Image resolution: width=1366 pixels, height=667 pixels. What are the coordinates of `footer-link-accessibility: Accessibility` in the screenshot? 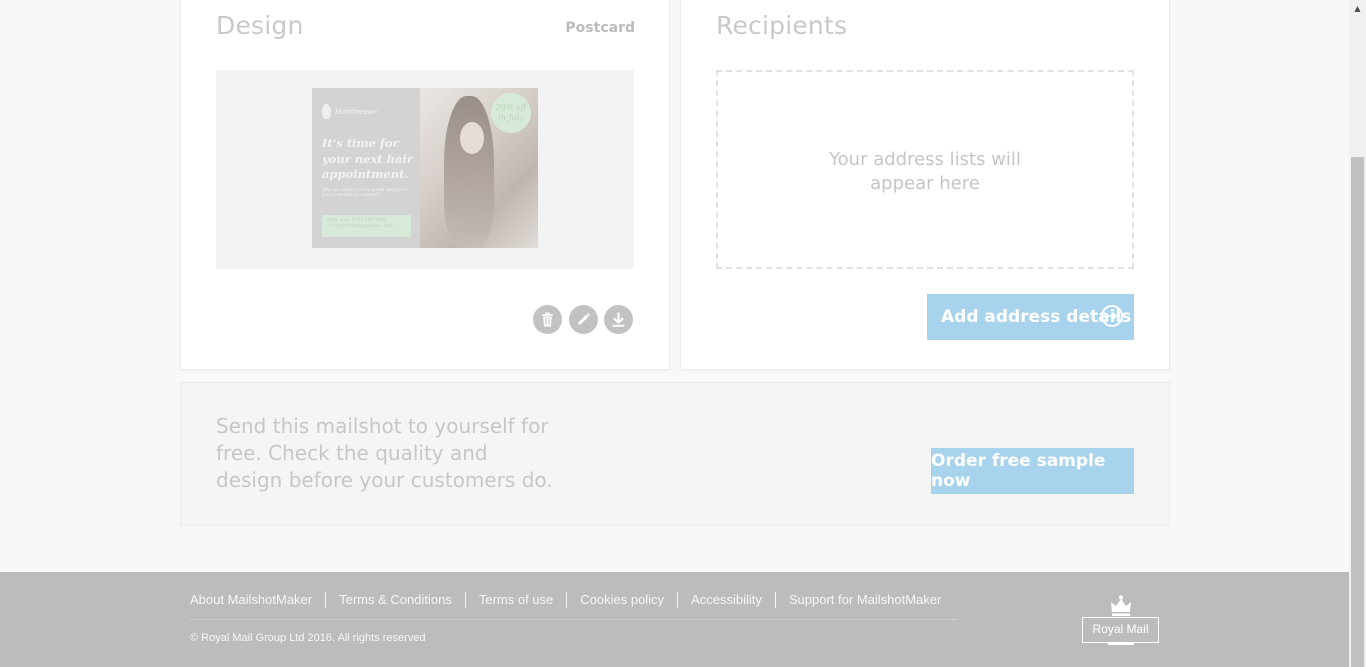 It's located at (726, 600).